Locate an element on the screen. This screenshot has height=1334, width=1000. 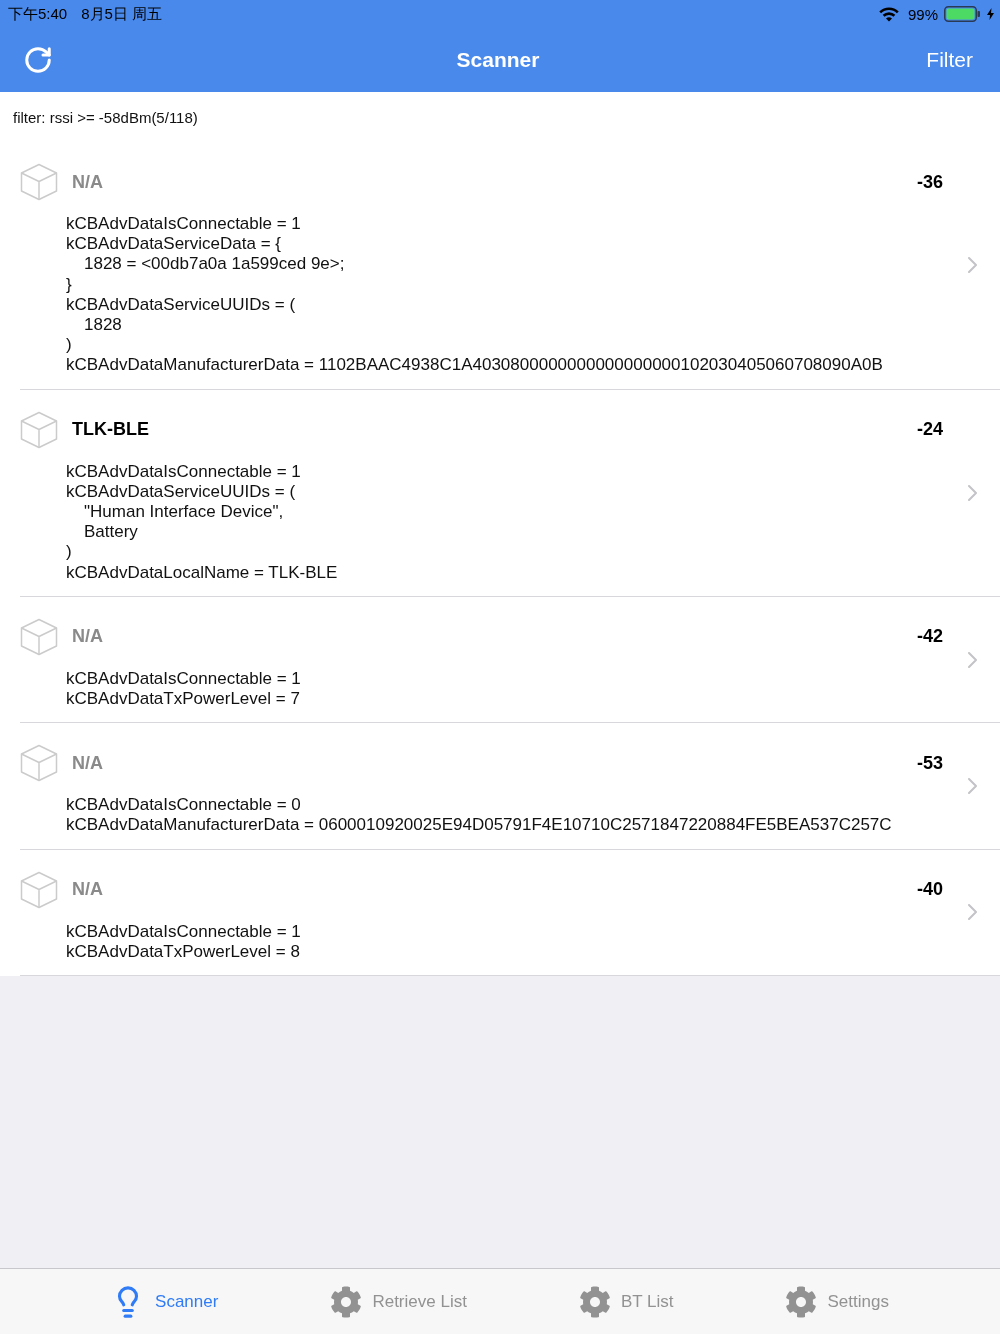
adv-data-line: "Human Interface Device", is located at coordinates (184, 512).